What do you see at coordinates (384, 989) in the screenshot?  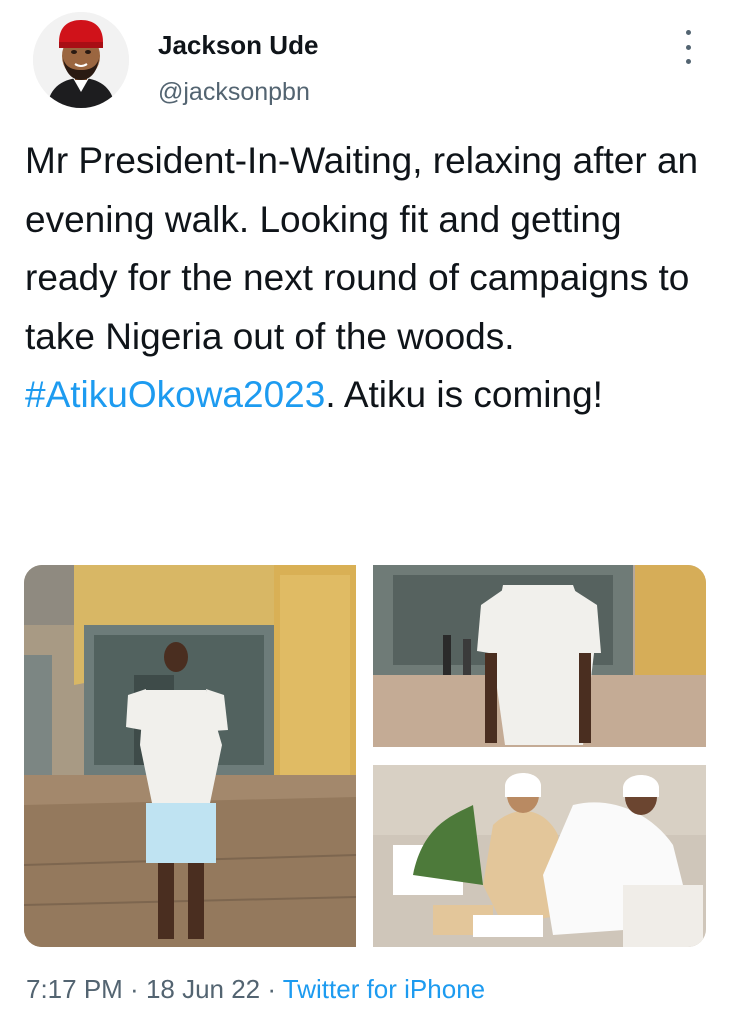 I see `tweet-source-link: Twitter for iPhone` at bounding box center [384, 989].